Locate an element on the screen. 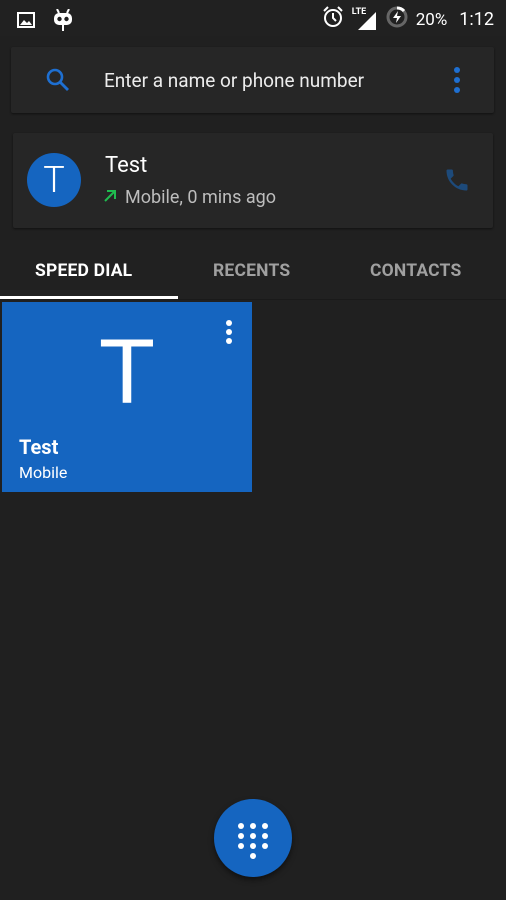 The height and width of the screenshot is (900, 506). more-vert-icon is located at coordinates (457, 80).